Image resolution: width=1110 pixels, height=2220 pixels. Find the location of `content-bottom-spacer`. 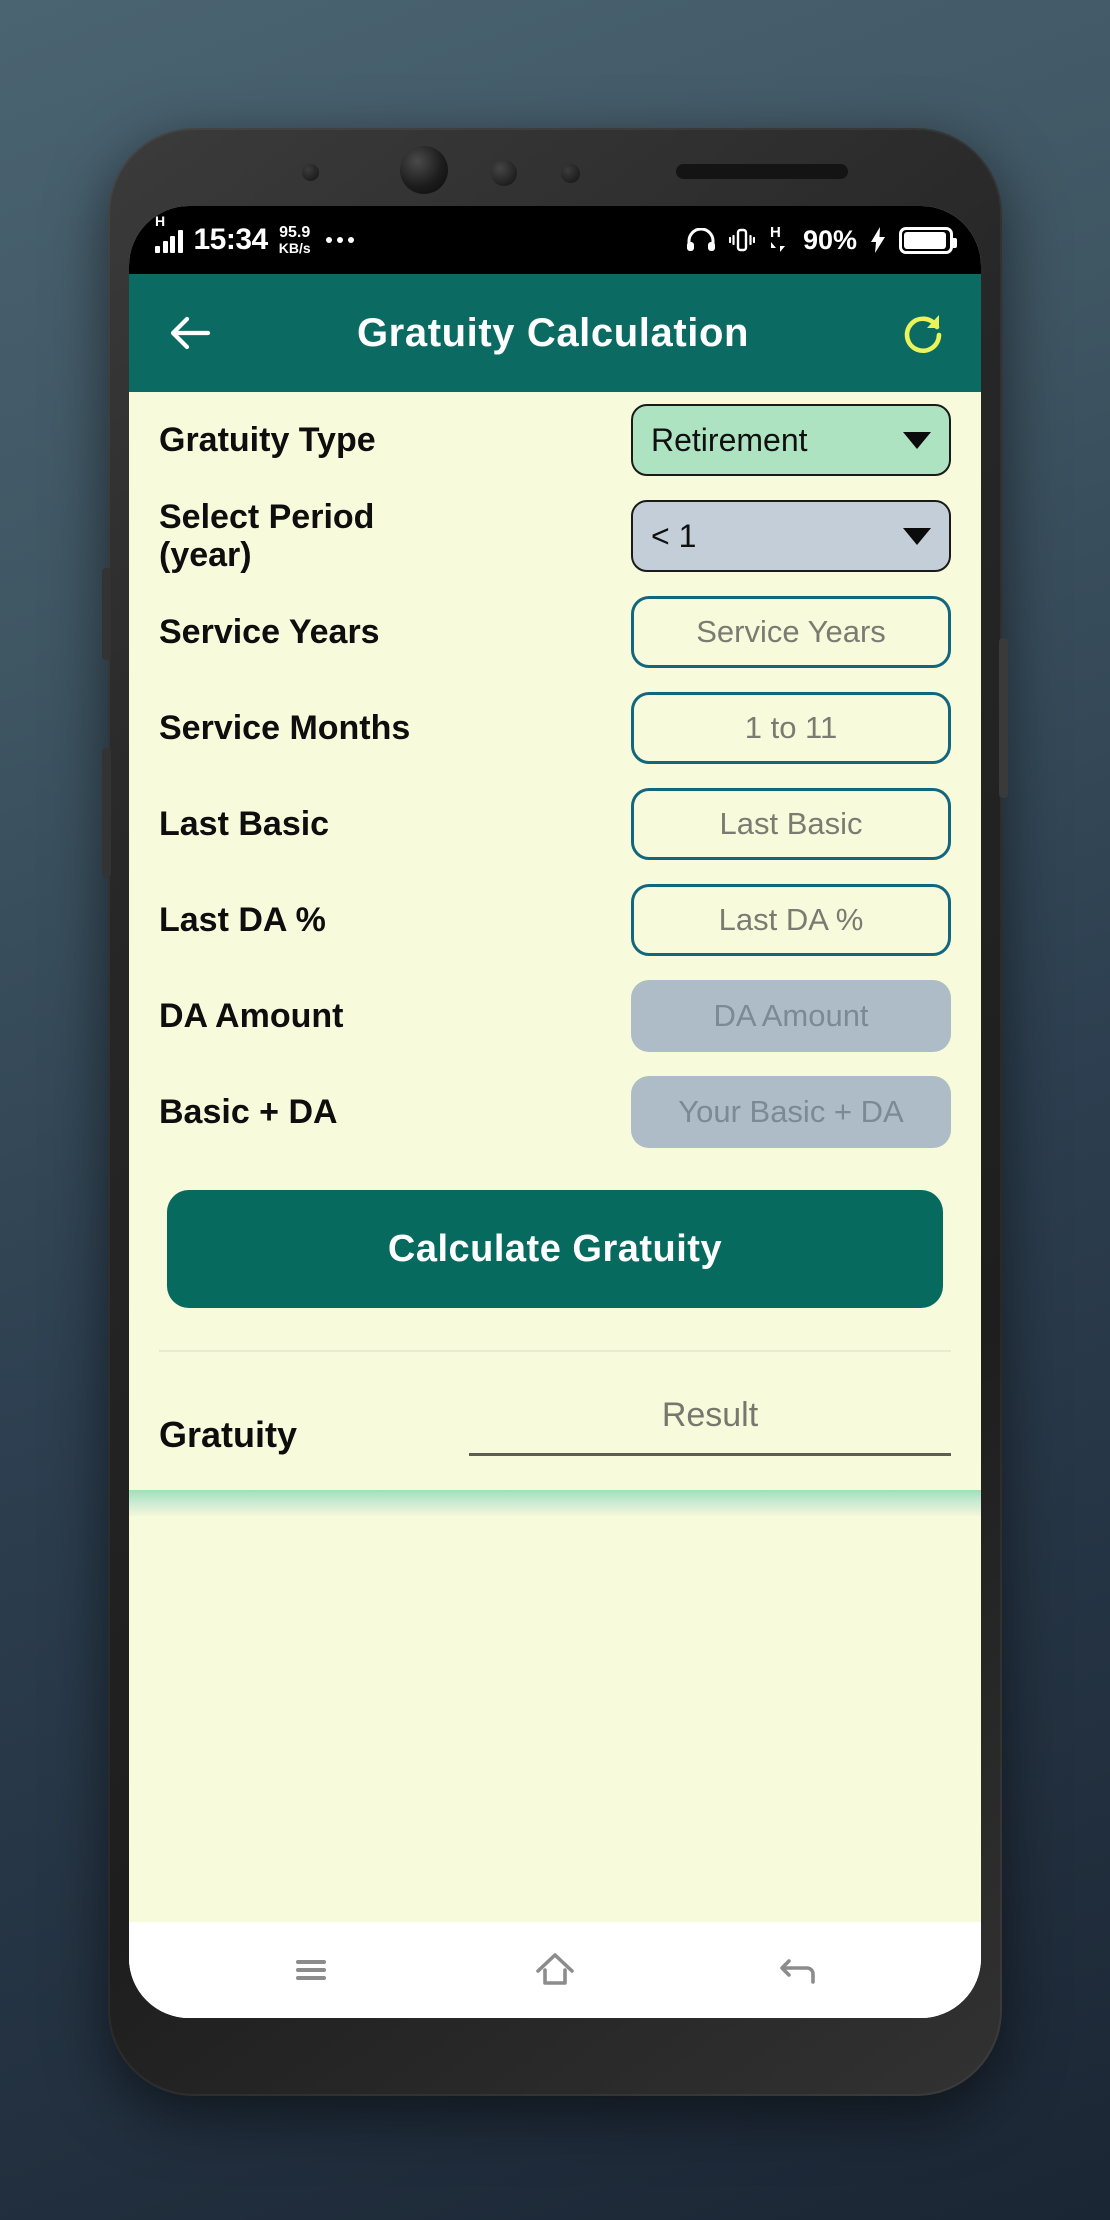

content-bottom-spacer is located at coordinates (555, 1862).